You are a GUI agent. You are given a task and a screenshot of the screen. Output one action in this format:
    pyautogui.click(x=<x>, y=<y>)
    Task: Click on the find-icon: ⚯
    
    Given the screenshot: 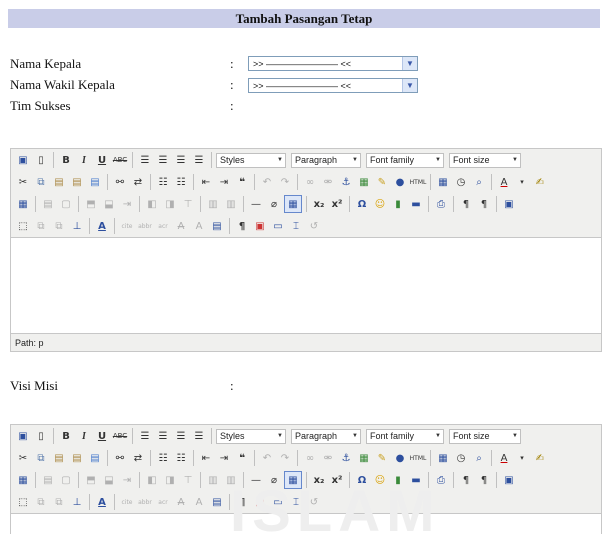 What is the action you would take?
    pyautogui.click(x=120, y=458)
    